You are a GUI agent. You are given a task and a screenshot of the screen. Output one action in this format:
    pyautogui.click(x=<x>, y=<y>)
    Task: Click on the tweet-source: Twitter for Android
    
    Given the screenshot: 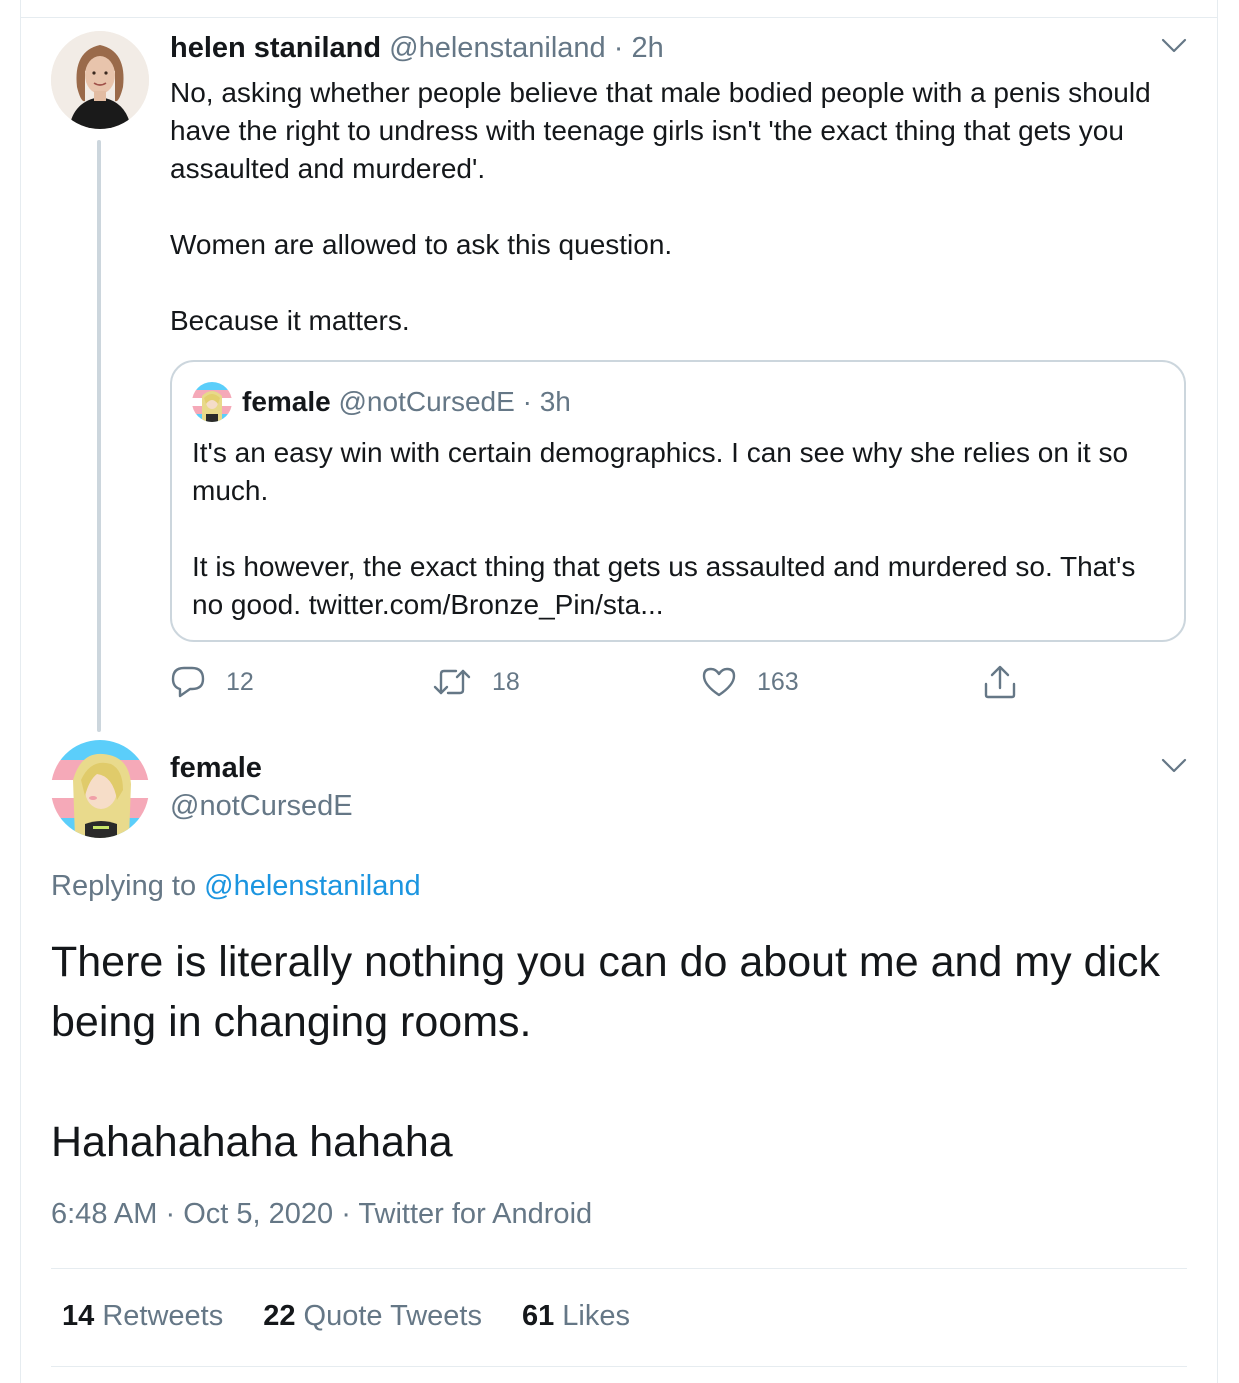 What is the action you would take?
    pyautogui.click(x=475, y=1214)
    